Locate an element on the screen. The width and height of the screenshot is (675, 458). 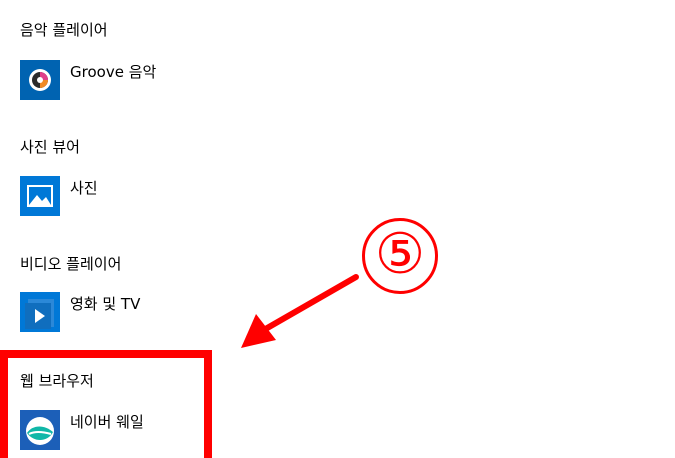
pointer-arrow-icon is located at coordinates (300, 311).